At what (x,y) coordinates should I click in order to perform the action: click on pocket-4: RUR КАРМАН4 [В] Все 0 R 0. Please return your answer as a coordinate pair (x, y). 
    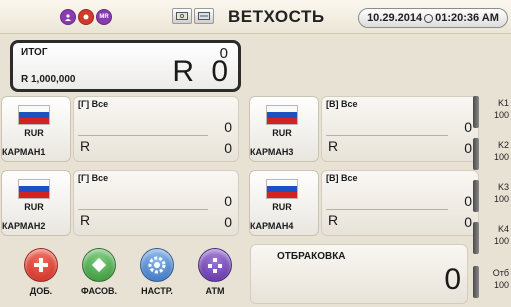
    Looking at the image, I should click on (368, 203).